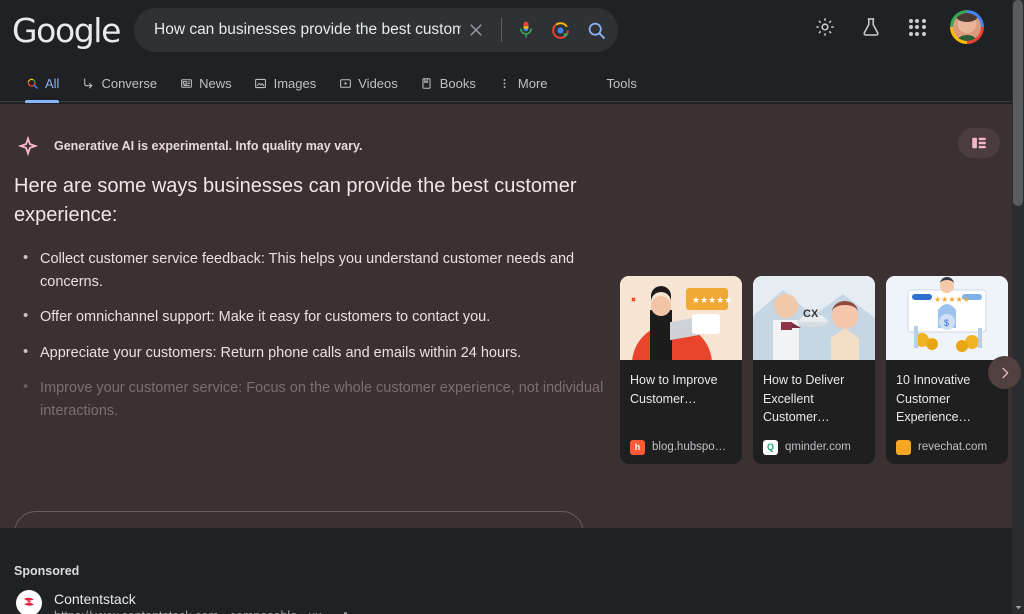 The image size is (1024, 614). I want to click on tab-images: Images, so click(285, 84).